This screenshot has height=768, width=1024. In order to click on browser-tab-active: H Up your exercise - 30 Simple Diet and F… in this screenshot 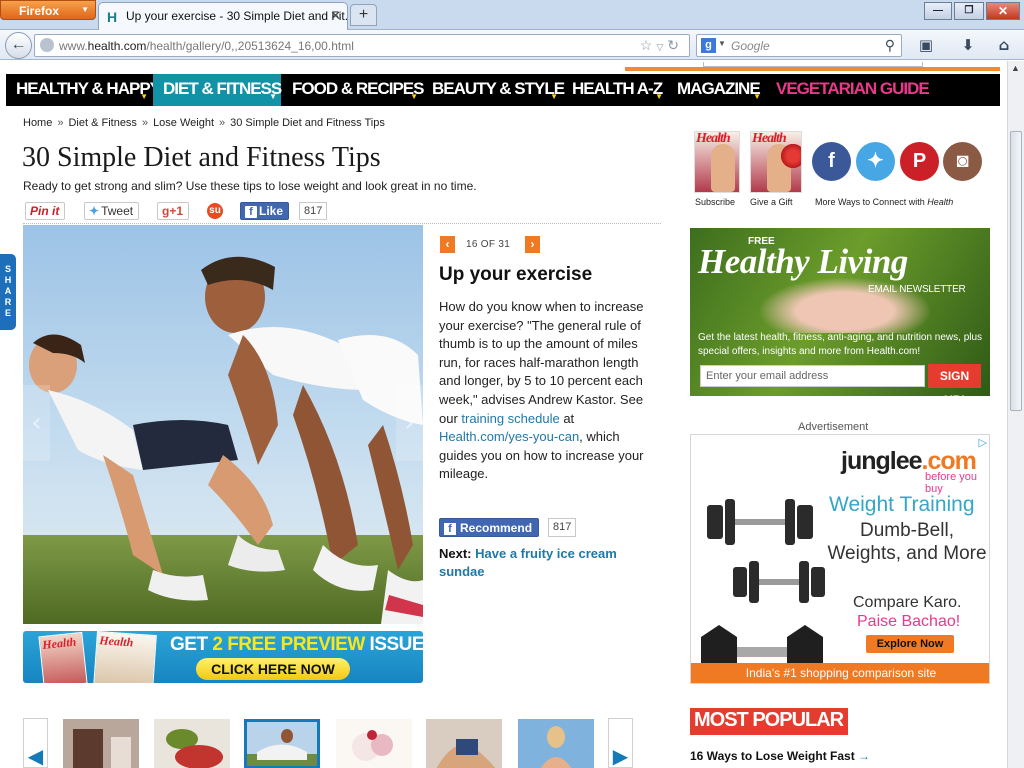, I will do `click(223, 16)`.